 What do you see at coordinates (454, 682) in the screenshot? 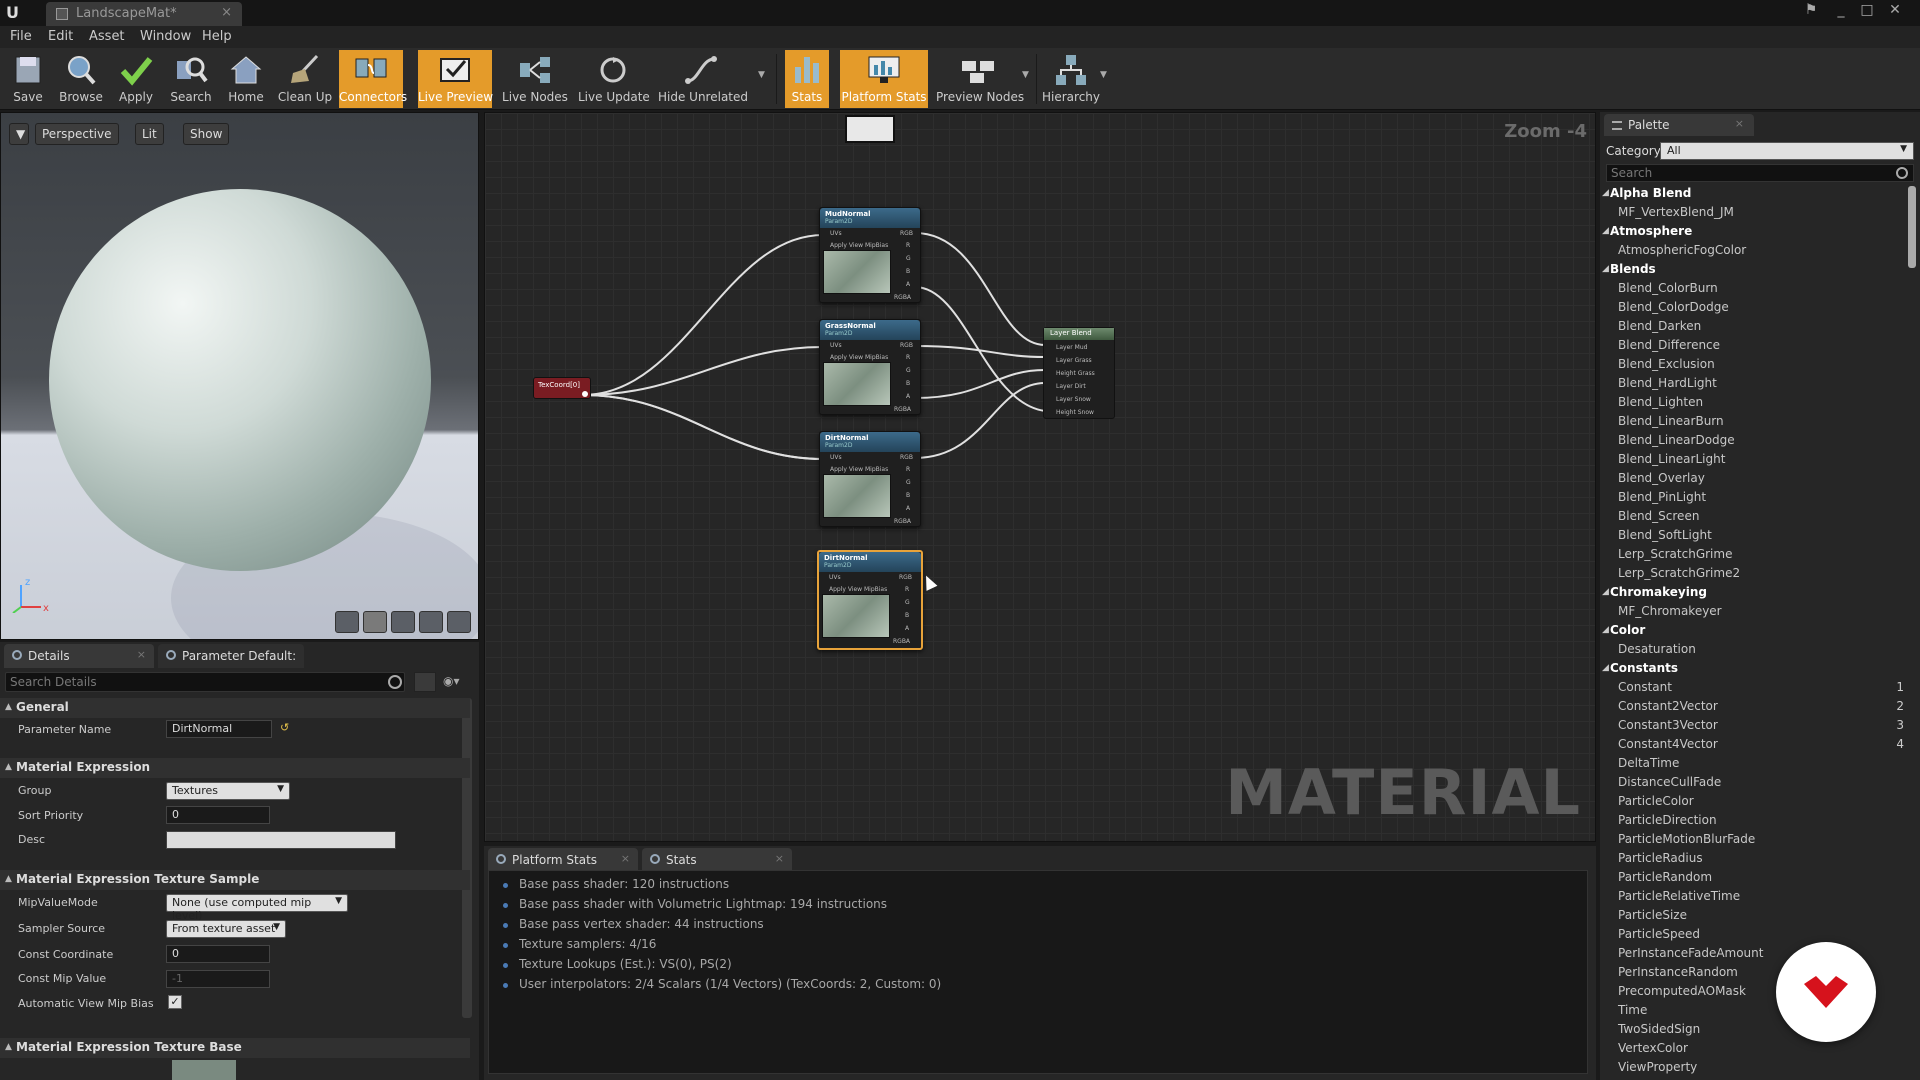
I see `visibility-eye-icon: ◉▾` at bounding box center [454, 682].